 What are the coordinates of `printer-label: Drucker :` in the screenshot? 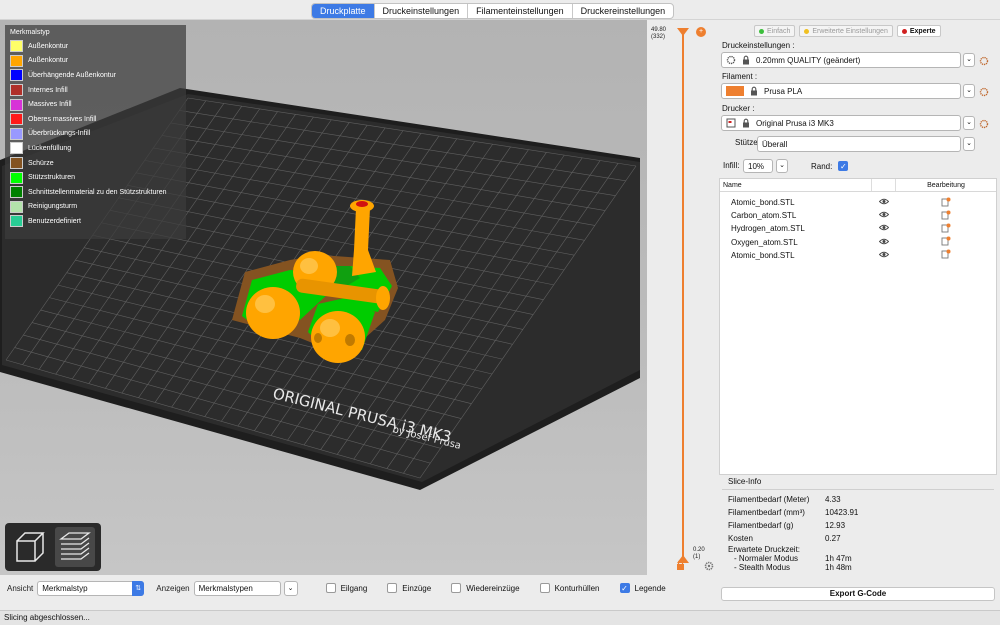 It's located at (738, 108).